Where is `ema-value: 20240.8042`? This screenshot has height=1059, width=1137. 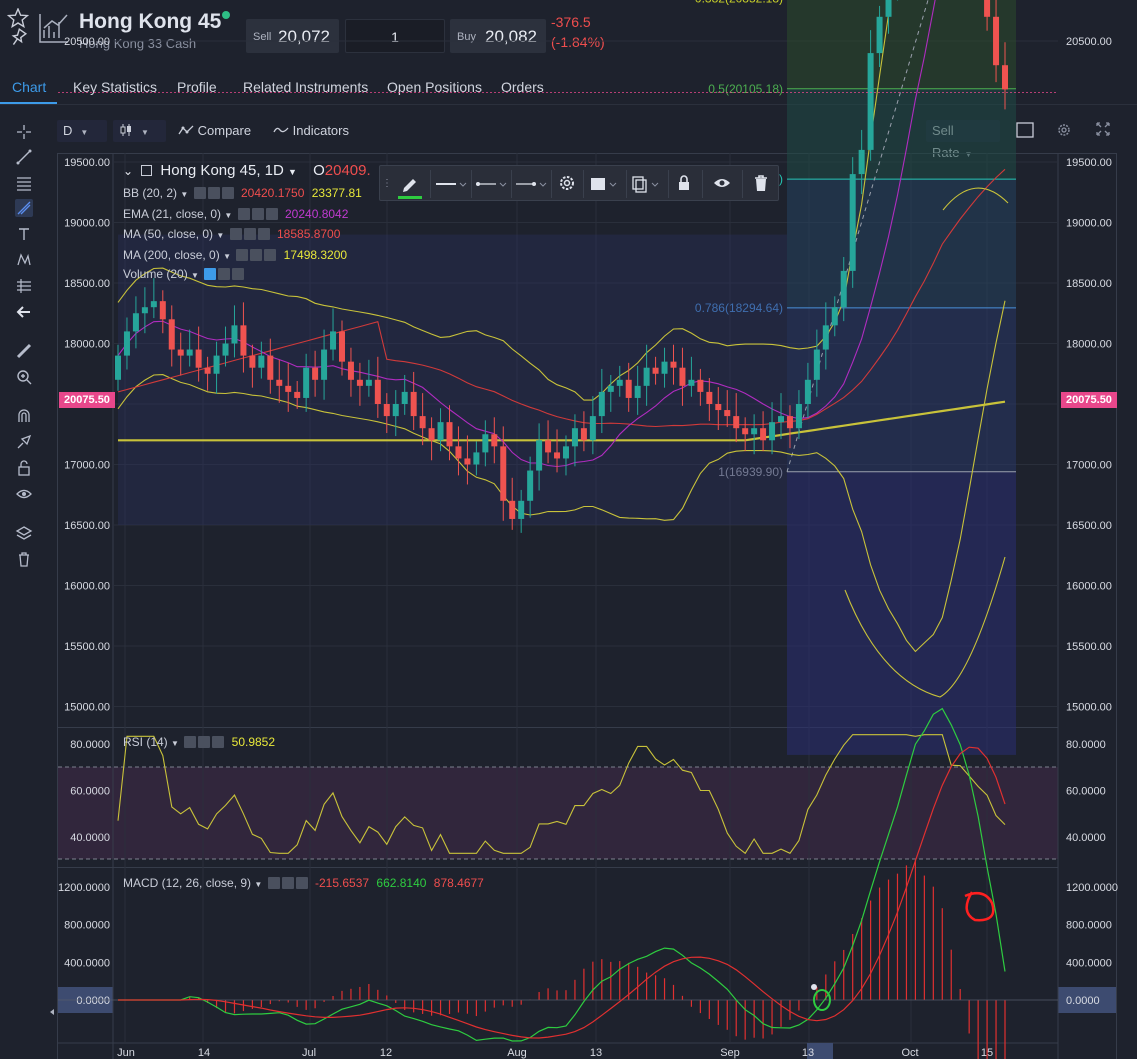
ema-value: 20240.8042 is located at coordinates (317, 214).